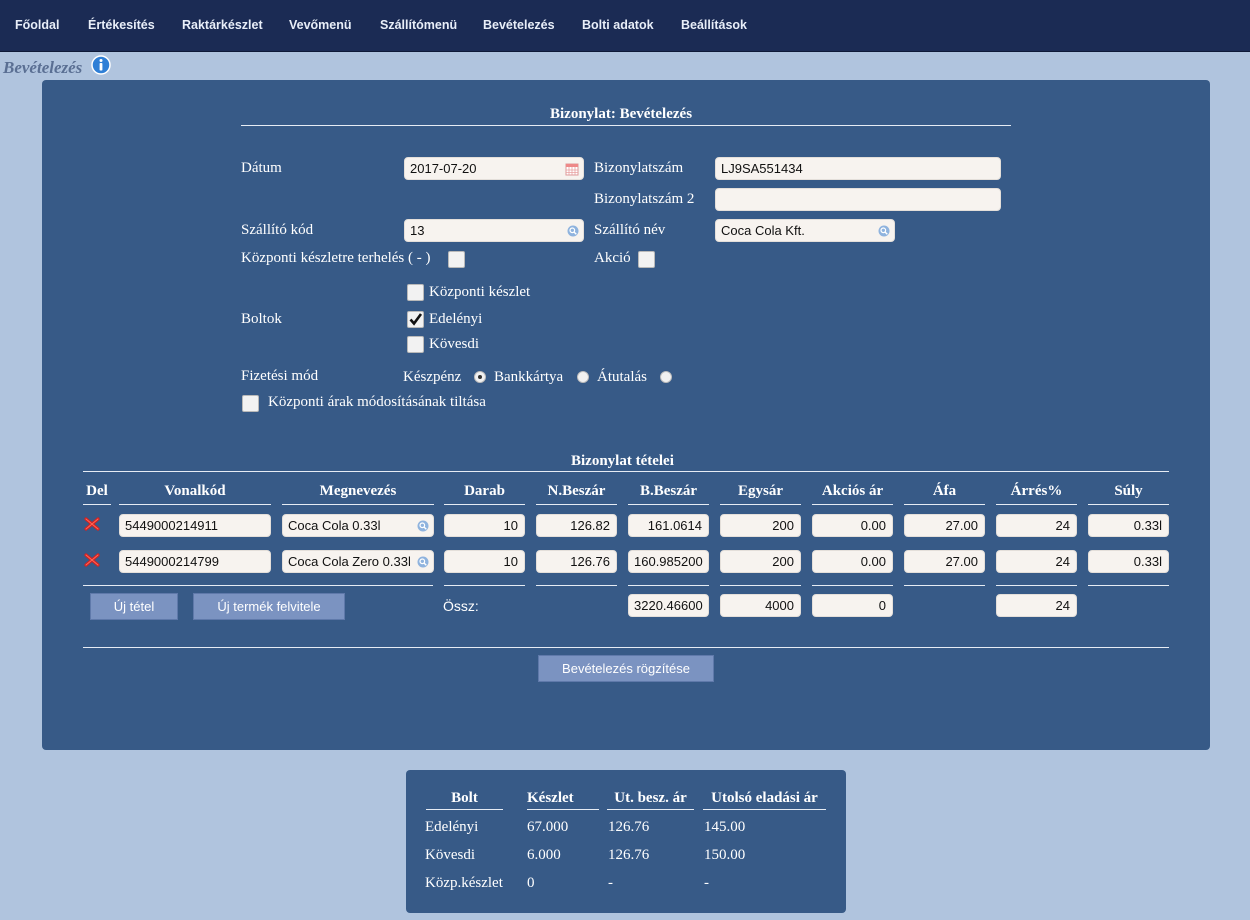 The width and height of the screenshot is (1250, 920). What do you see at coordinates (464, 800) in the screenshot?
I see `summary-header-shop: Bolt` at bounding box center [464, 800].